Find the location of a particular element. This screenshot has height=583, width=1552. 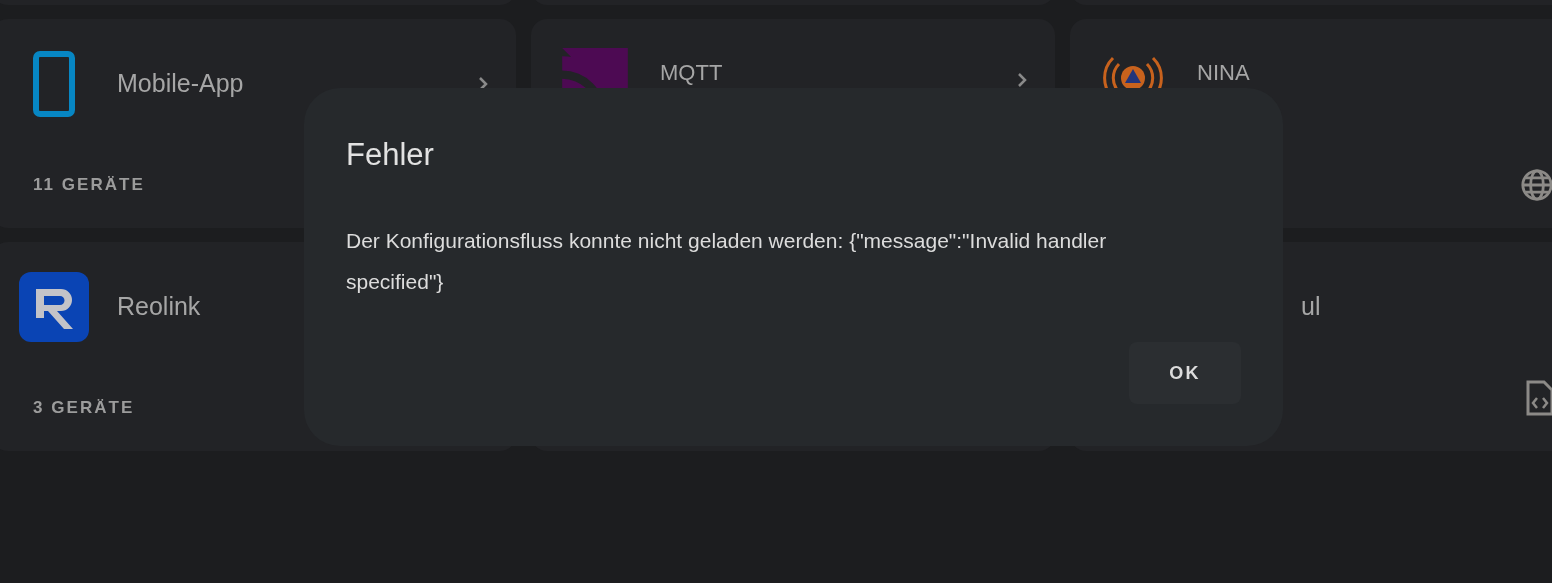

phone-icon is located at coordinates (54, 84).